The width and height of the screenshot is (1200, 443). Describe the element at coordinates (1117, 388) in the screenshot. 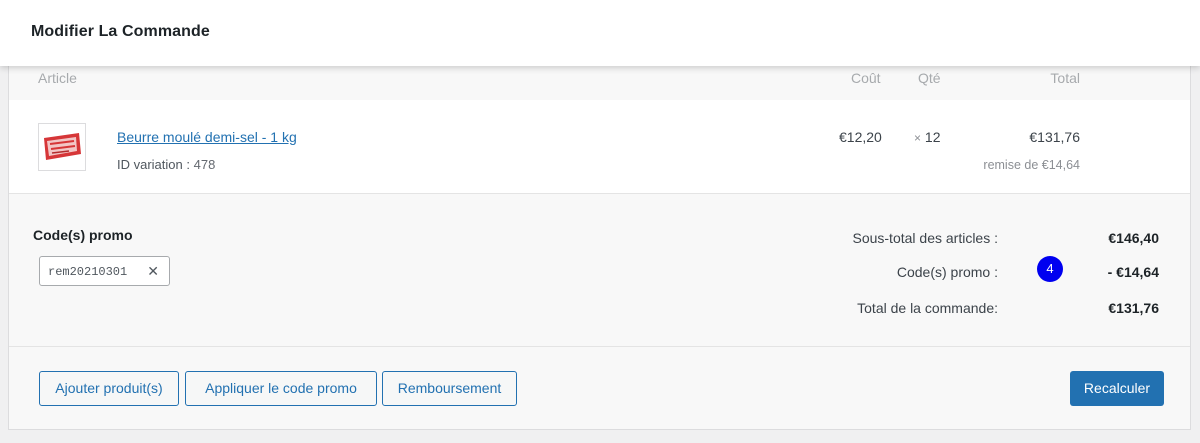

I see `recalculate-button: Recalculer` at that location.